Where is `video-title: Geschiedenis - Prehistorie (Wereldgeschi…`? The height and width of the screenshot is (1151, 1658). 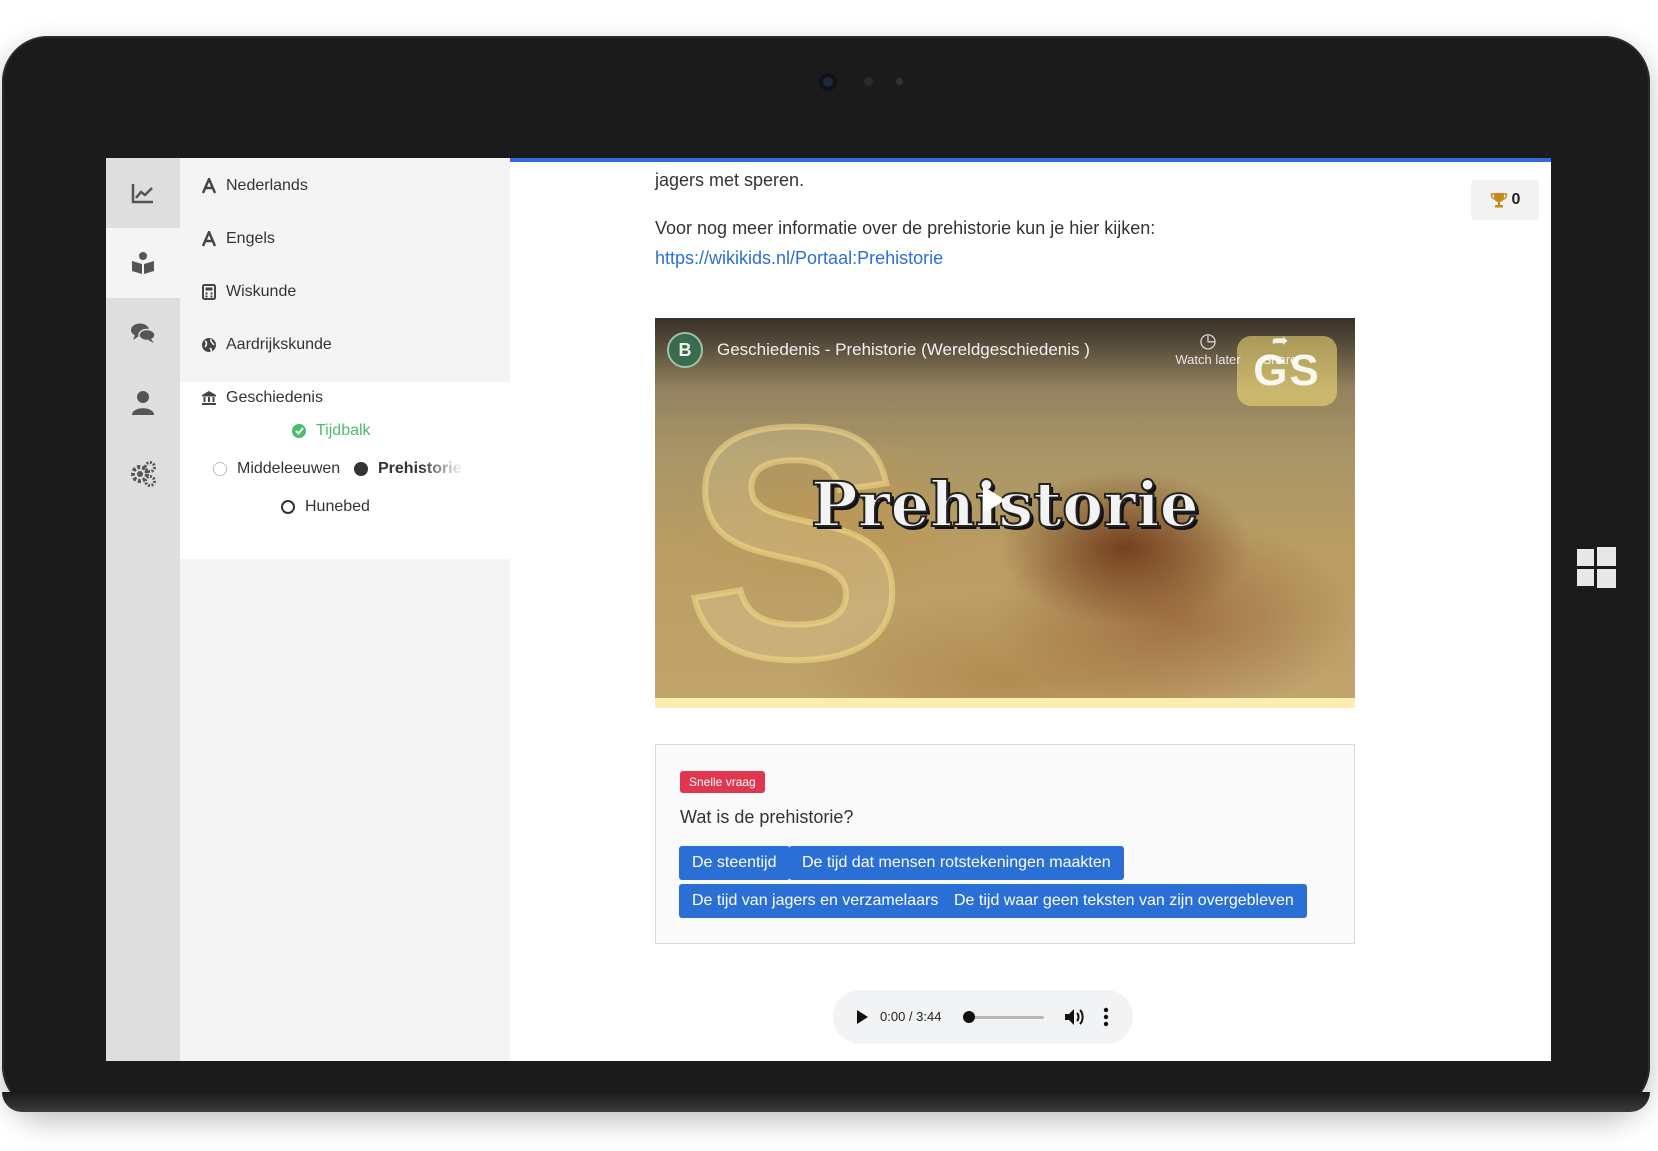 video-title: Geschiedenis - Prehistorie (Wereldgeschi… is located at coordinates (903, 350).